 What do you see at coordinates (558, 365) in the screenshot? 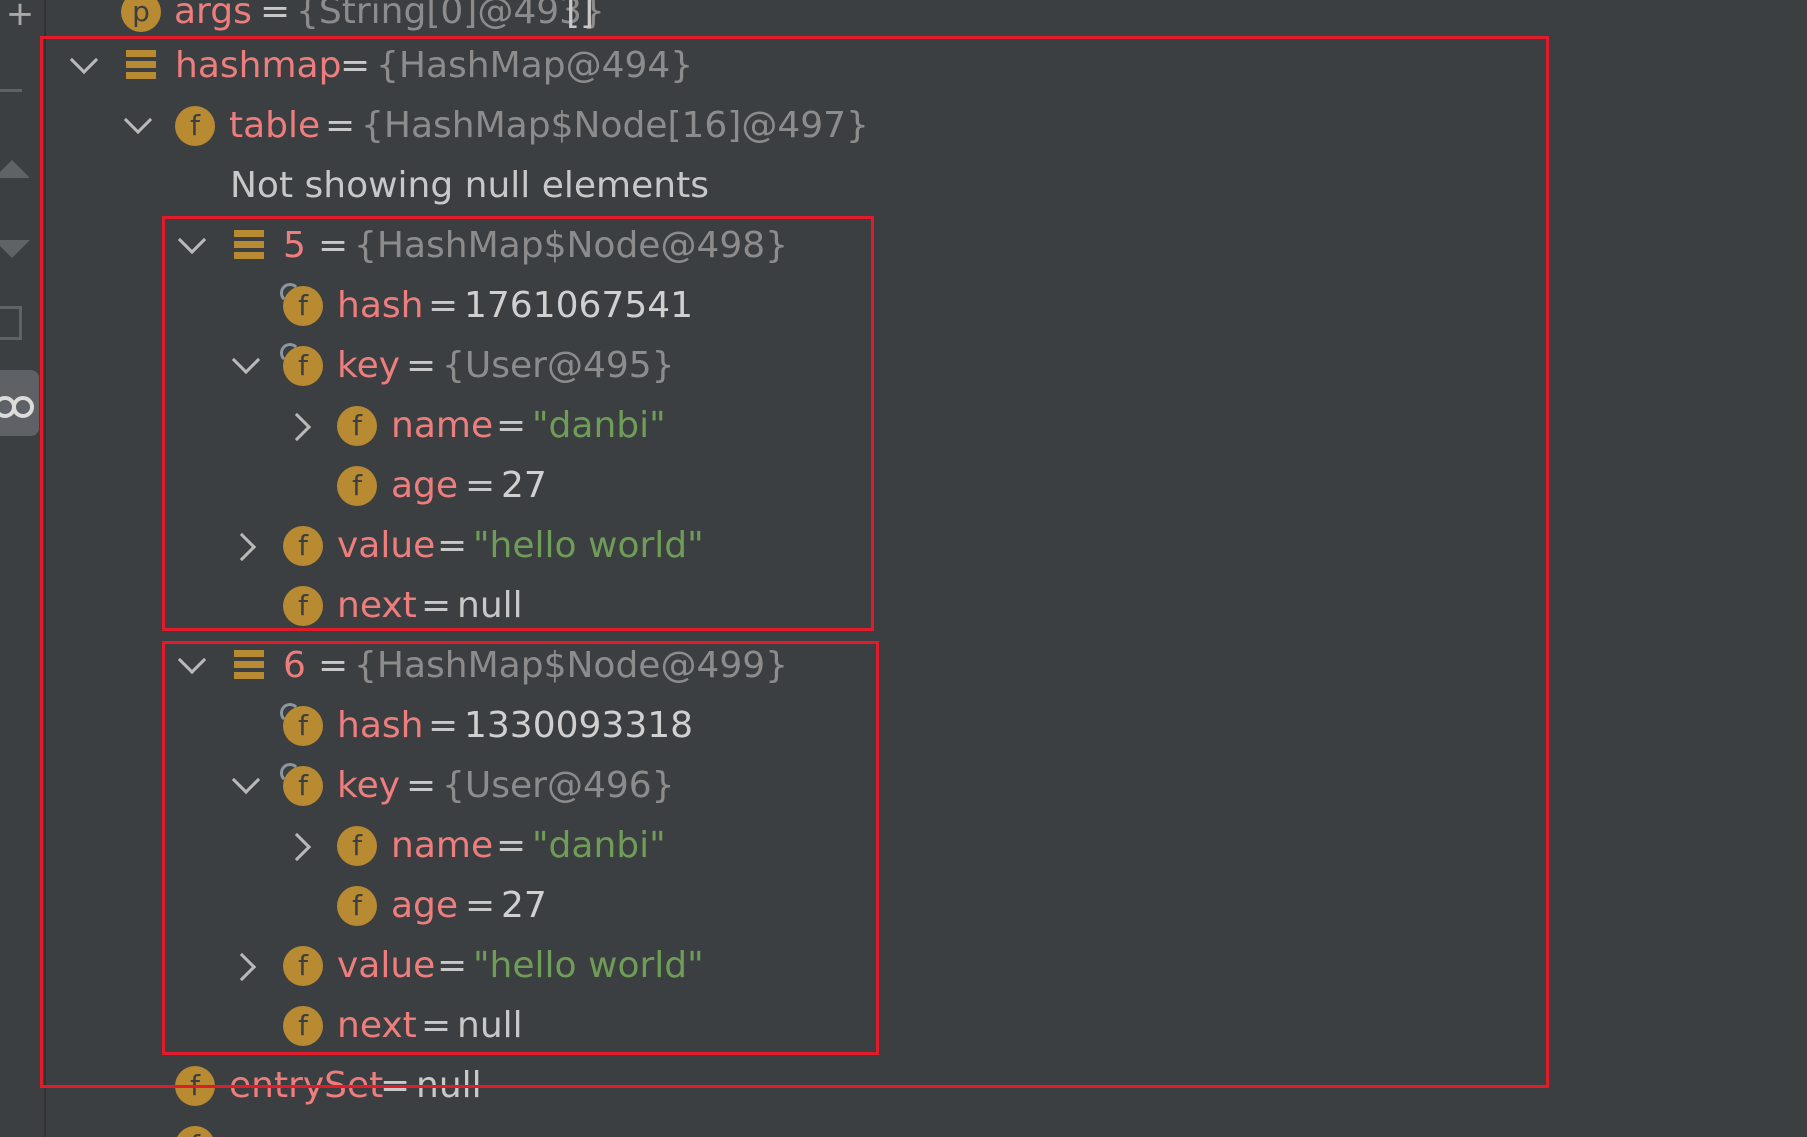
I see `type-reference: {User@495}` at bounding box center [558, 365].